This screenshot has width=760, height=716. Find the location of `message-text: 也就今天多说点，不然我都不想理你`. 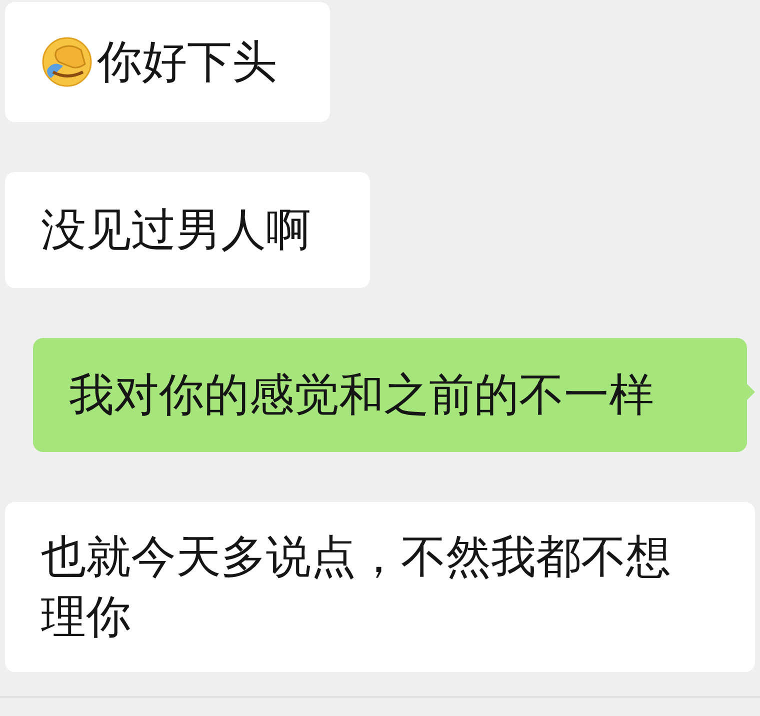

message-text: 也就今天多说点，不然我都不想理你 is located at coordinates (356, 587).